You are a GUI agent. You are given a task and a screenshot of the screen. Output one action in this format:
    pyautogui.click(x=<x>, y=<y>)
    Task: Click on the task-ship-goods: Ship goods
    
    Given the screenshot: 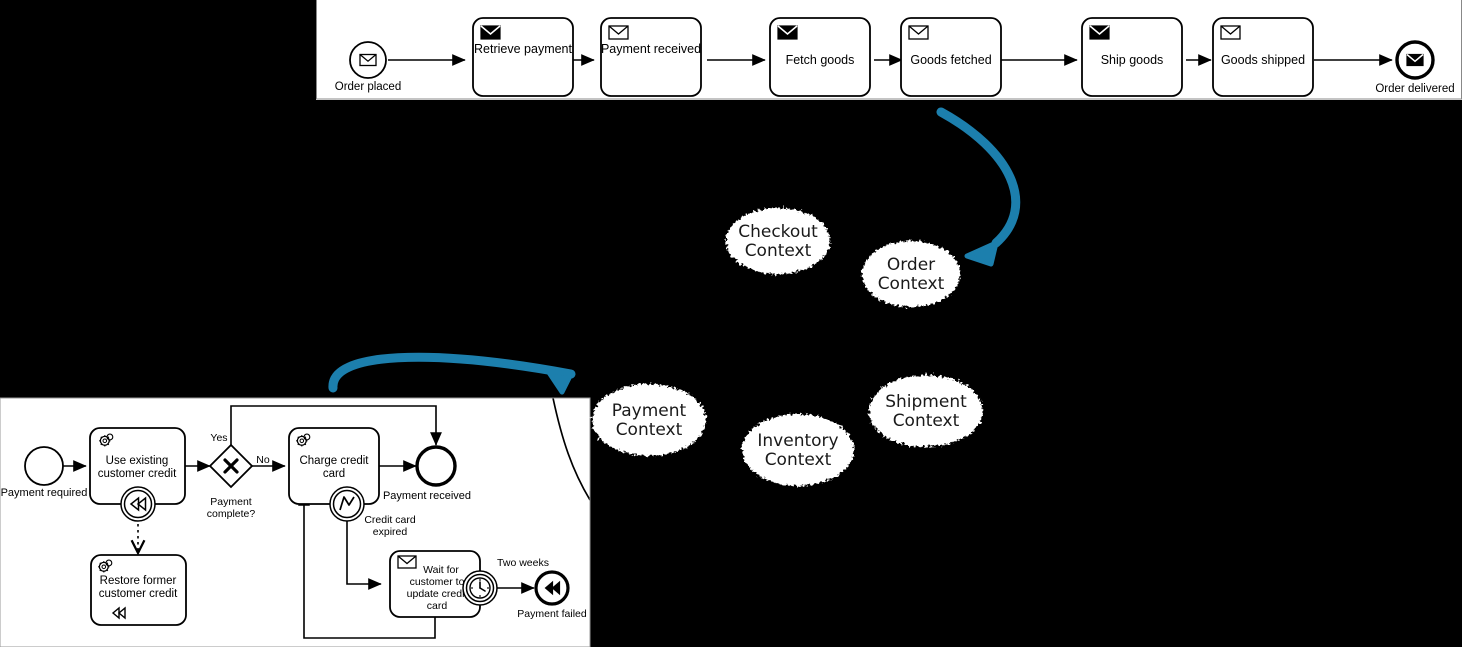 What is the action you would take?
    pyautogui.click(x=1132, y=57)
    